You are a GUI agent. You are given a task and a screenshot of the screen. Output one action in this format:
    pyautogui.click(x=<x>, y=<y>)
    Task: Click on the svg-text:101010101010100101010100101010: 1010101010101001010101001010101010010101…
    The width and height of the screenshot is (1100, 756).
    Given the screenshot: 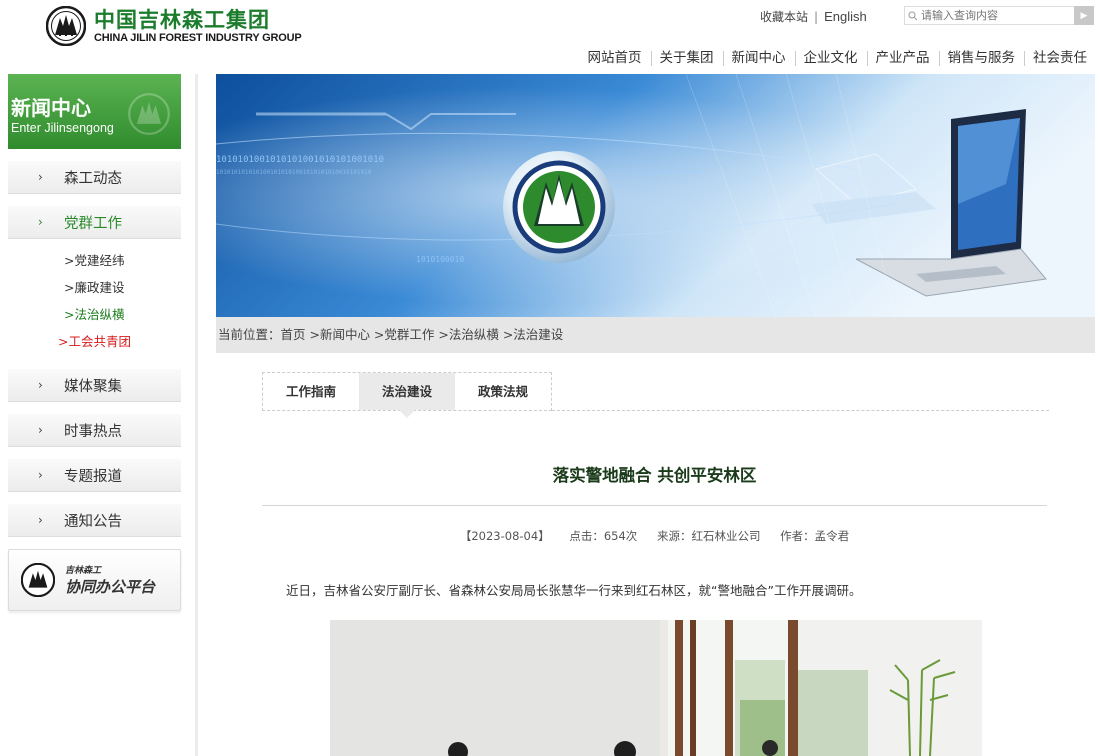 What is the action you would take?
    pyautogui.click(x=294, y=172)
    